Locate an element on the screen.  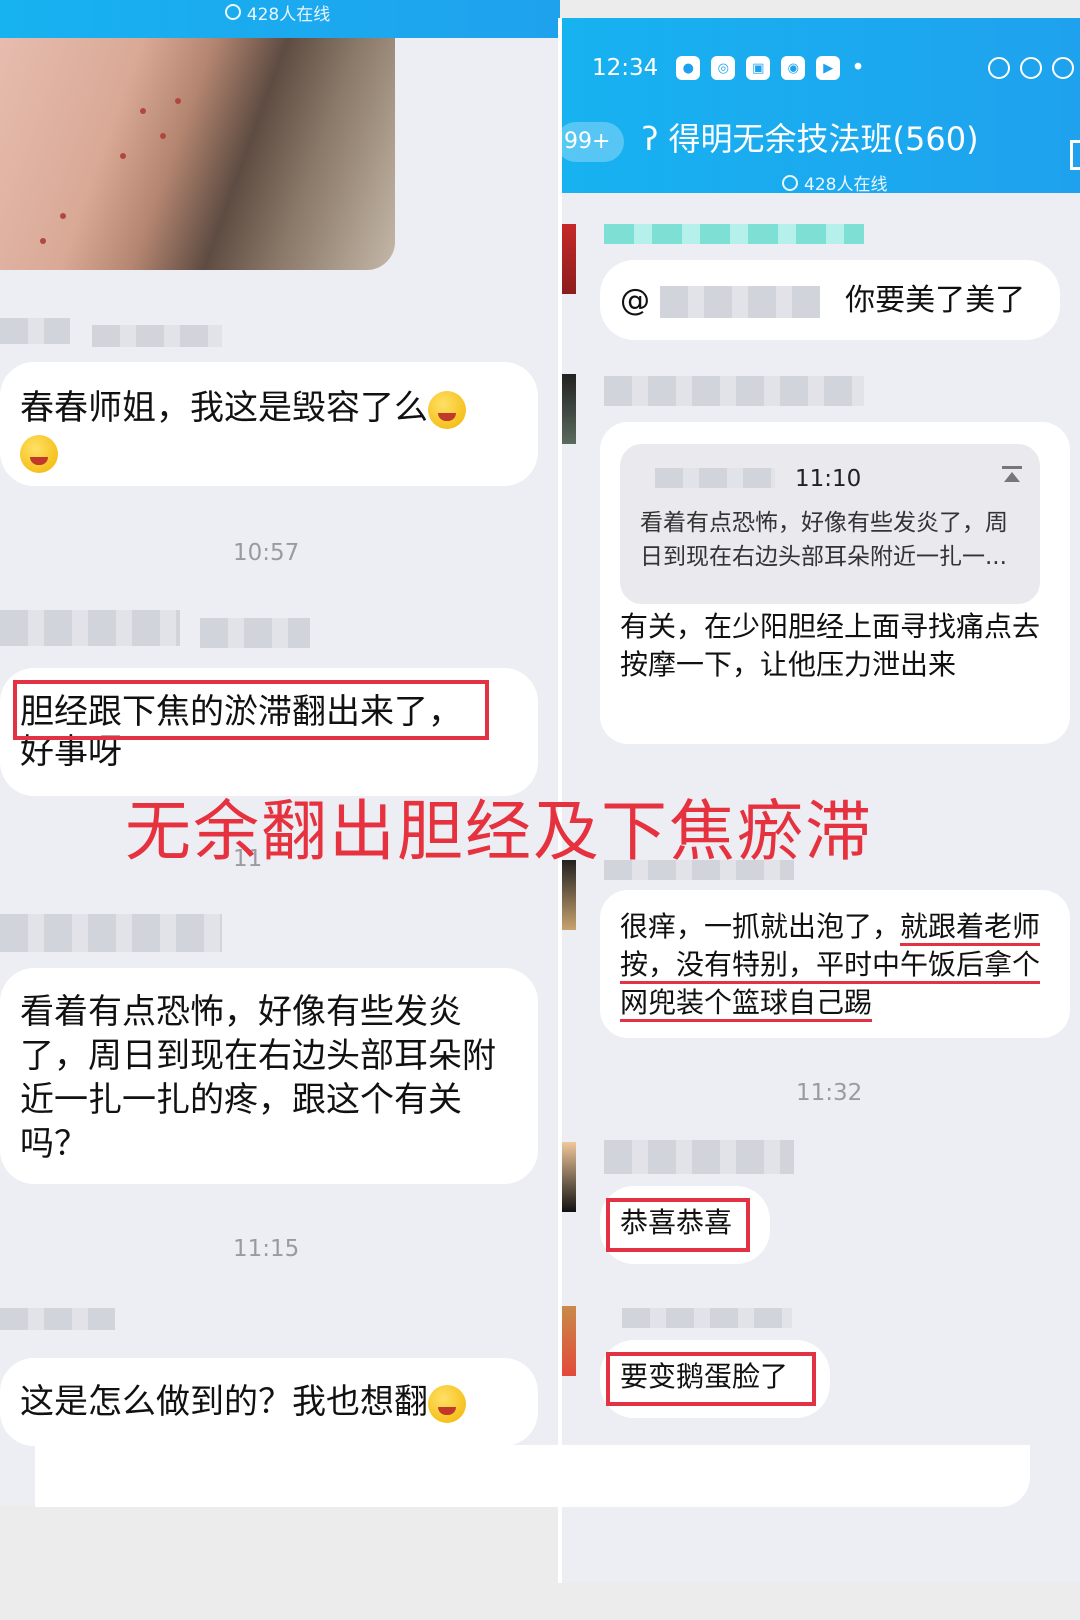
drop-icon is located at coordinates (999, 68).